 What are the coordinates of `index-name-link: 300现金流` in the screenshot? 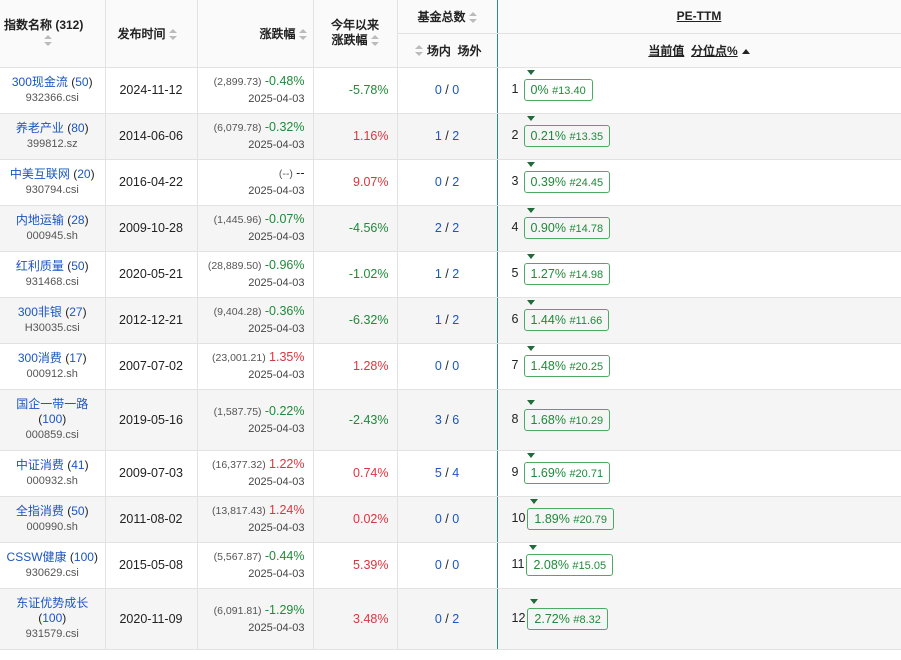 It's located at (40, 82).